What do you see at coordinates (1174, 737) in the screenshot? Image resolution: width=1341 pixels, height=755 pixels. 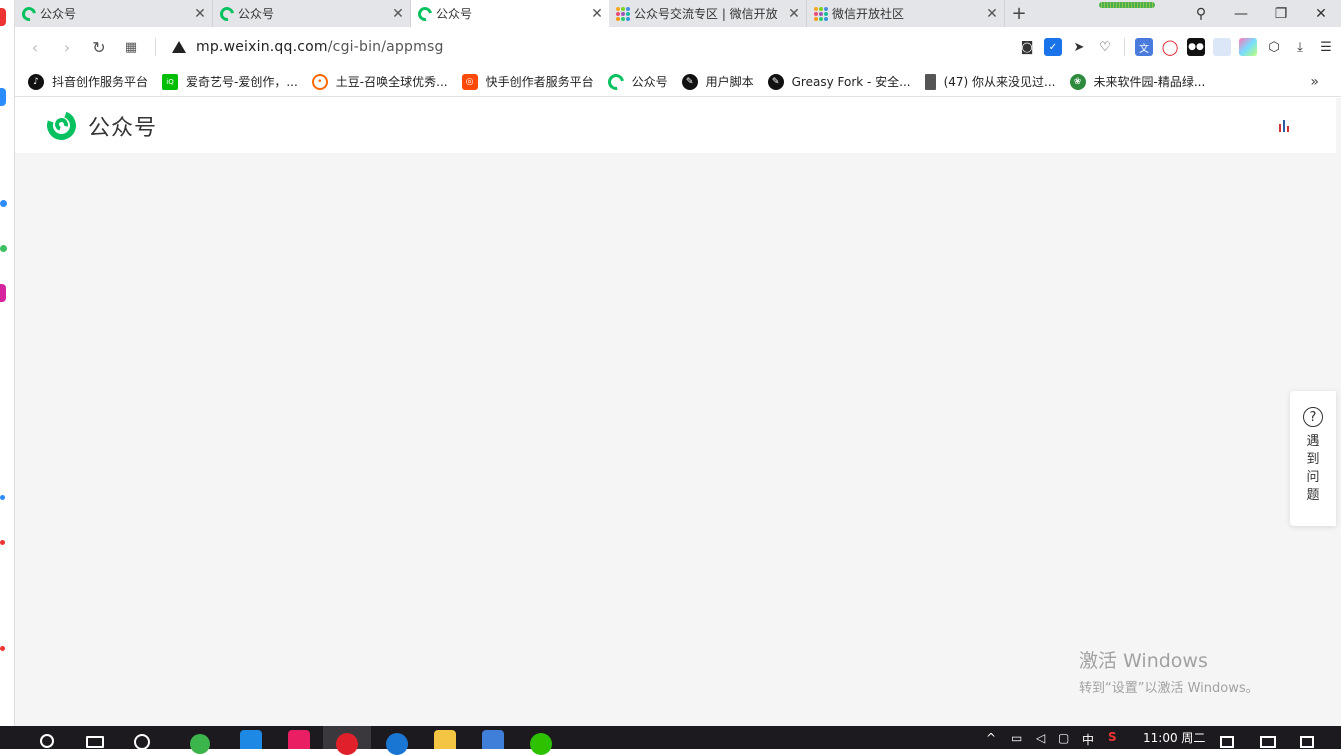 I see `taskbar-clock: 11:00 周二` at bounding box center [1174, 737].